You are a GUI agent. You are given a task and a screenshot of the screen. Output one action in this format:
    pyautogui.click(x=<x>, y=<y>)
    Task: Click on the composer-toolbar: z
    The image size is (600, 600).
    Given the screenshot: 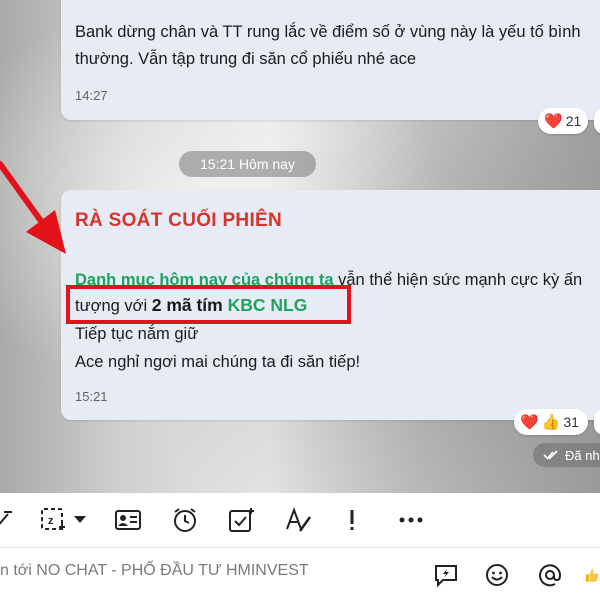 What is the action you would take?
    pyautogui.click(x=300, y=520)
    